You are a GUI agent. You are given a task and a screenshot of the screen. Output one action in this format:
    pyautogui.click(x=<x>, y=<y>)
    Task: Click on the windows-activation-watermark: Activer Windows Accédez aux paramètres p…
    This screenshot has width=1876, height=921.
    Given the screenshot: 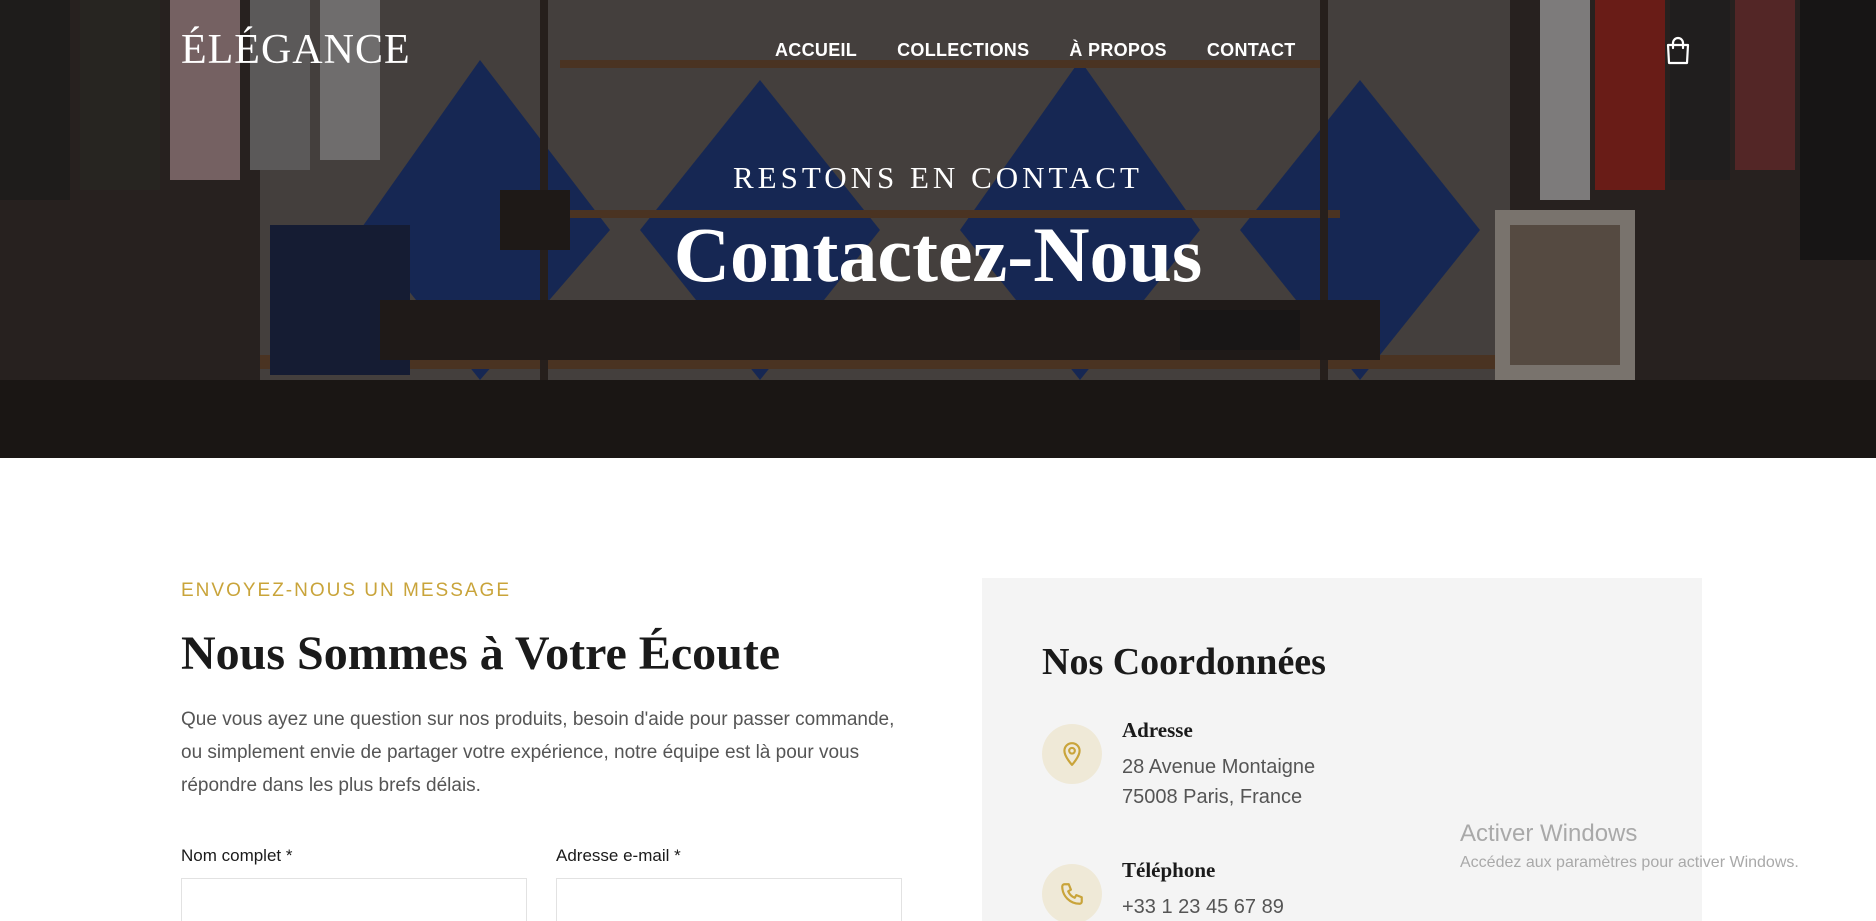 What is the action you would take?
    pyautogui.click(x=1629, y=846)
    